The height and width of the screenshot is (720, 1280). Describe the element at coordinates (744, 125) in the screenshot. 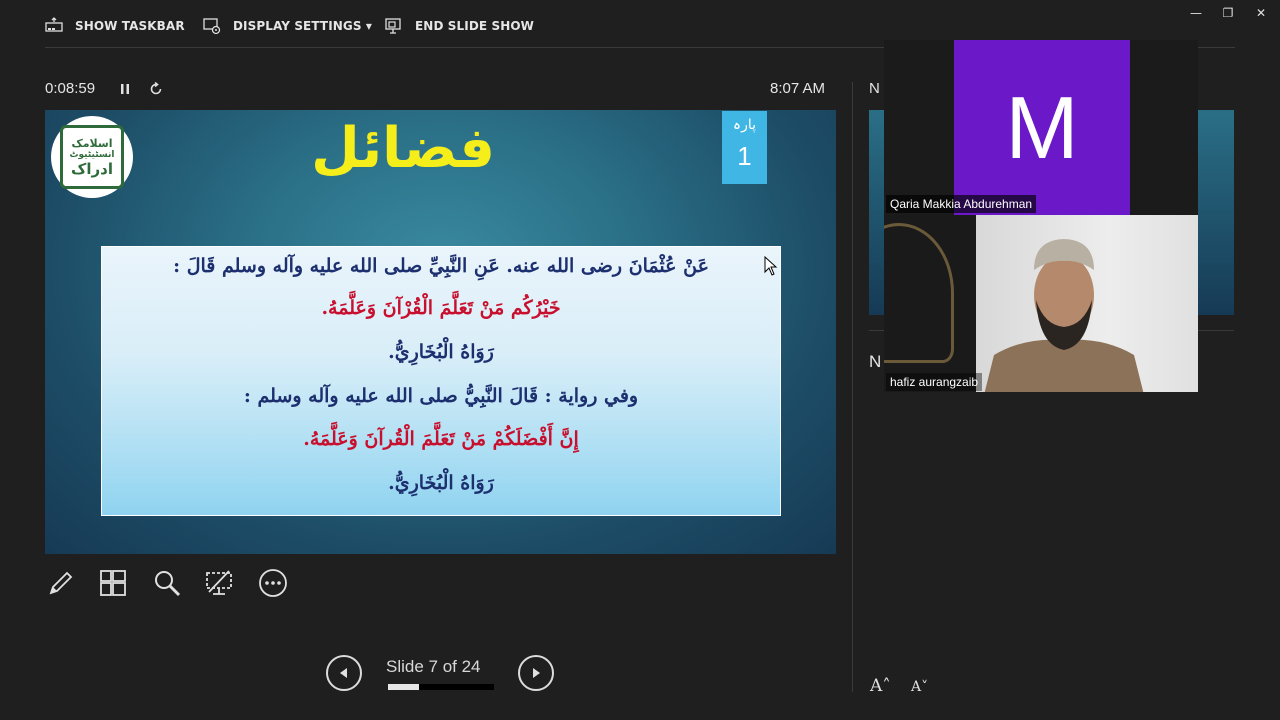

I see `para-label: پارہ` at that location.